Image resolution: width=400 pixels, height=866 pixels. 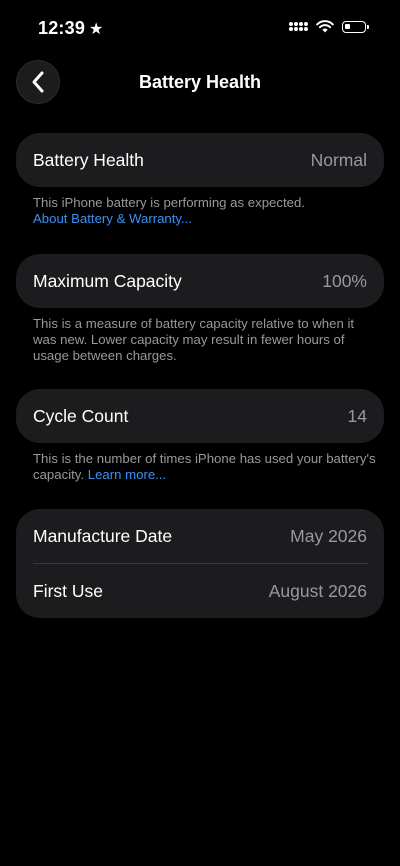 What do you see at coordinates (62, 28) in the screenshot?
I see `clock-label: 12:39` at bounding box center [62, 28].